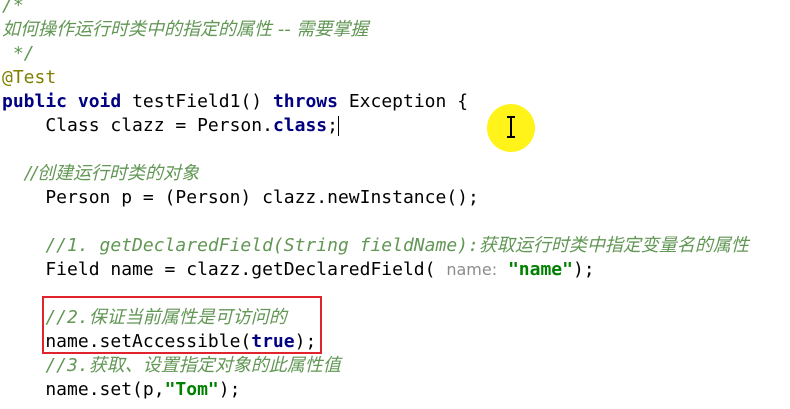 Image resolution: width=790 pixels, height=409 pixels. I want to click on code-line-8: //创建运行时类的对象, so click(101, 173).